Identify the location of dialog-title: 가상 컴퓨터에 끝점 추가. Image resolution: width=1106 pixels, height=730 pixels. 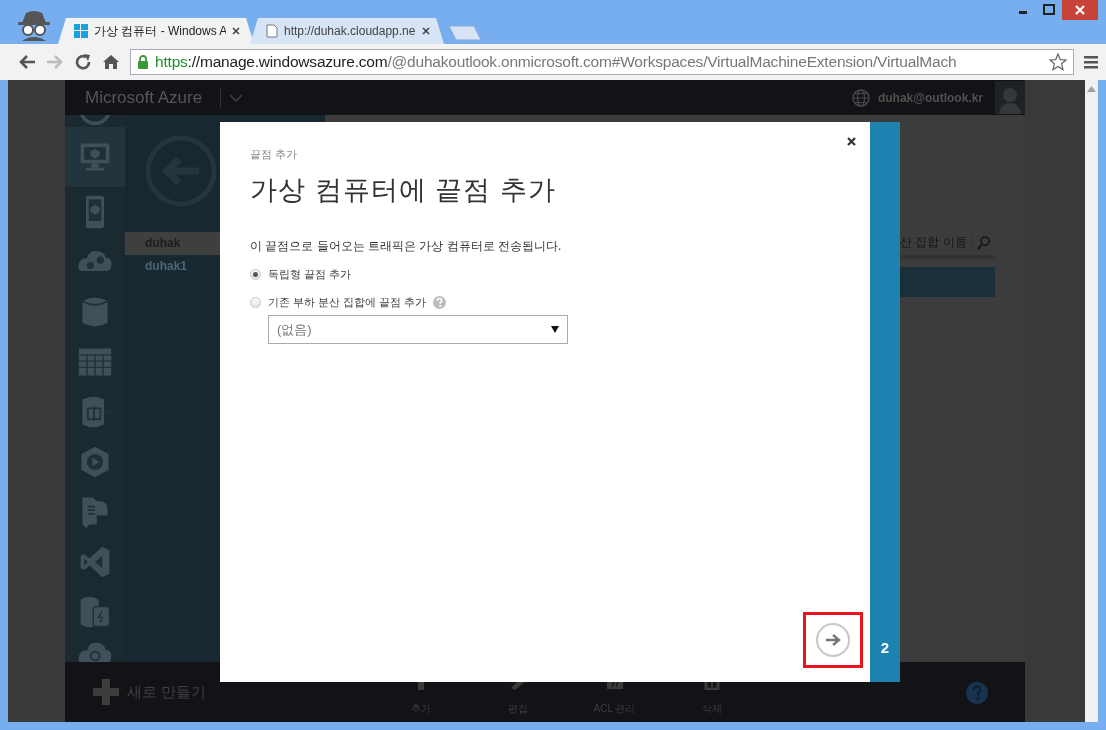
(403, 190).